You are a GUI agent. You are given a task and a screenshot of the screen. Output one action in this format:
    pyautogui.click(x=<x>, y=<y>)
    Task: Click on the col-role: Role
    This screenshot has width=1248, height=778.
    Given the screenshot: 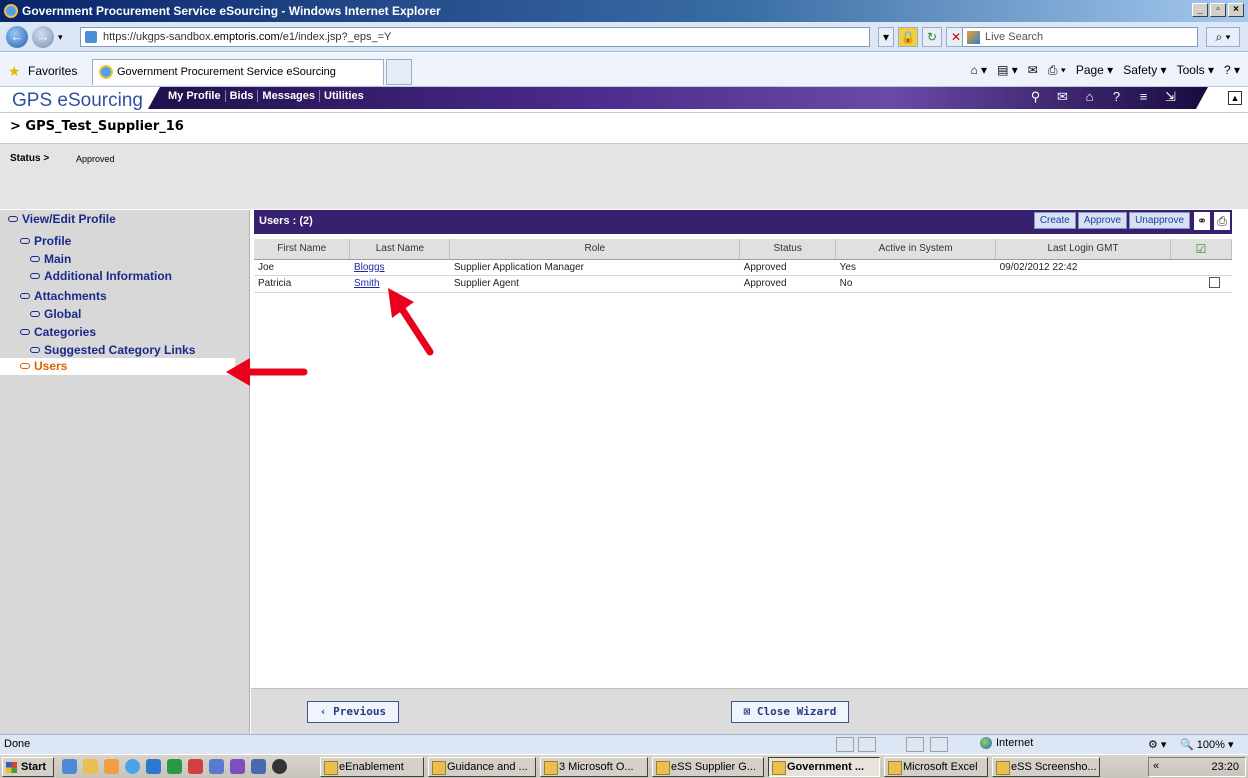 What is the action you would take?
    pyautogui.click(x=595, y=249)
    